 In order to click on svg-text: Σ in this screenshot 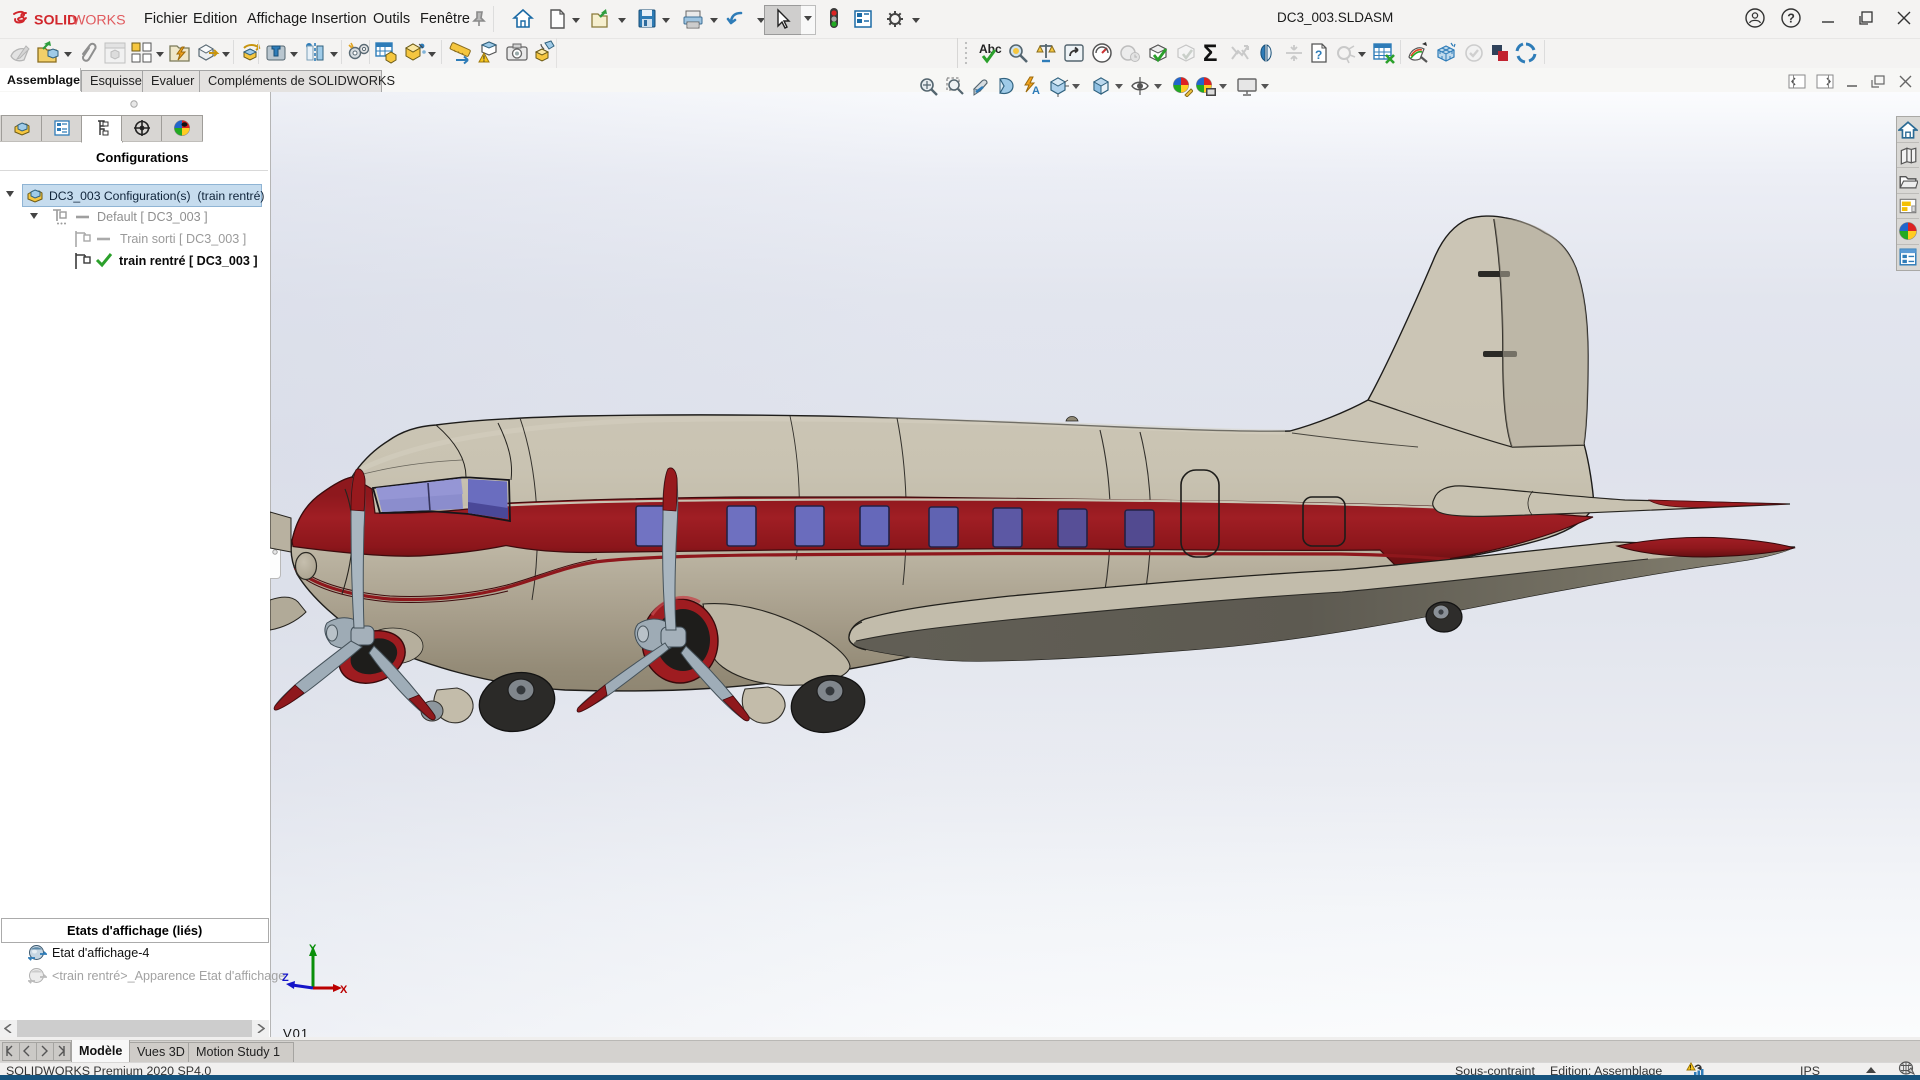, I will do `click(1210, 53)`.